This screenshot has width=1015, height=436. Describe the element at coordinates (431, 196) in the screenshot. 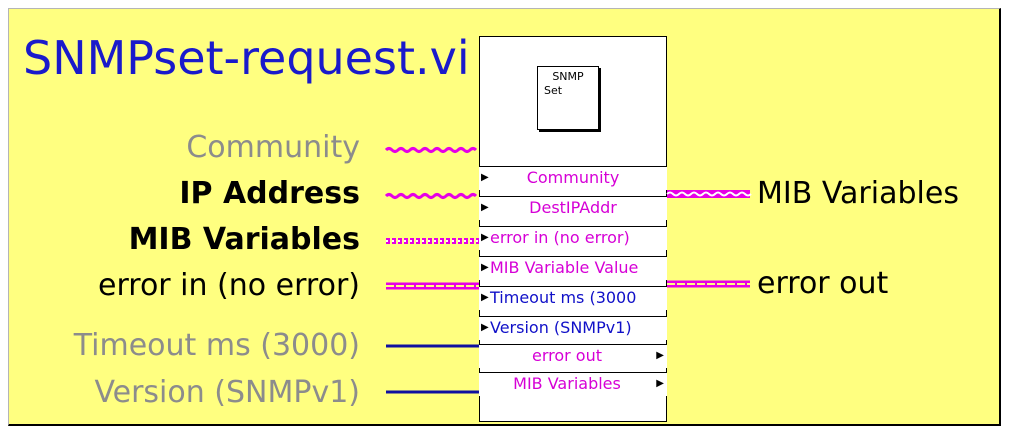

I see `wire-ip-address` at that location.